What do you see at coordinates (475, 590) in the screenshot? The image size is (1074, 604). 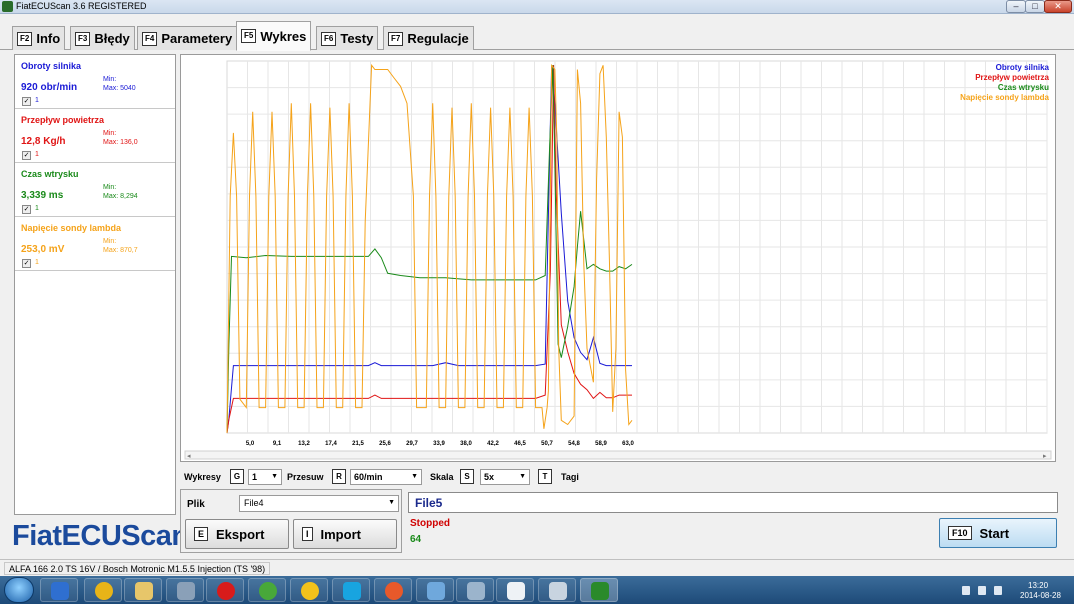 I see `printer-app-icon` at bounding box center [475, 590].